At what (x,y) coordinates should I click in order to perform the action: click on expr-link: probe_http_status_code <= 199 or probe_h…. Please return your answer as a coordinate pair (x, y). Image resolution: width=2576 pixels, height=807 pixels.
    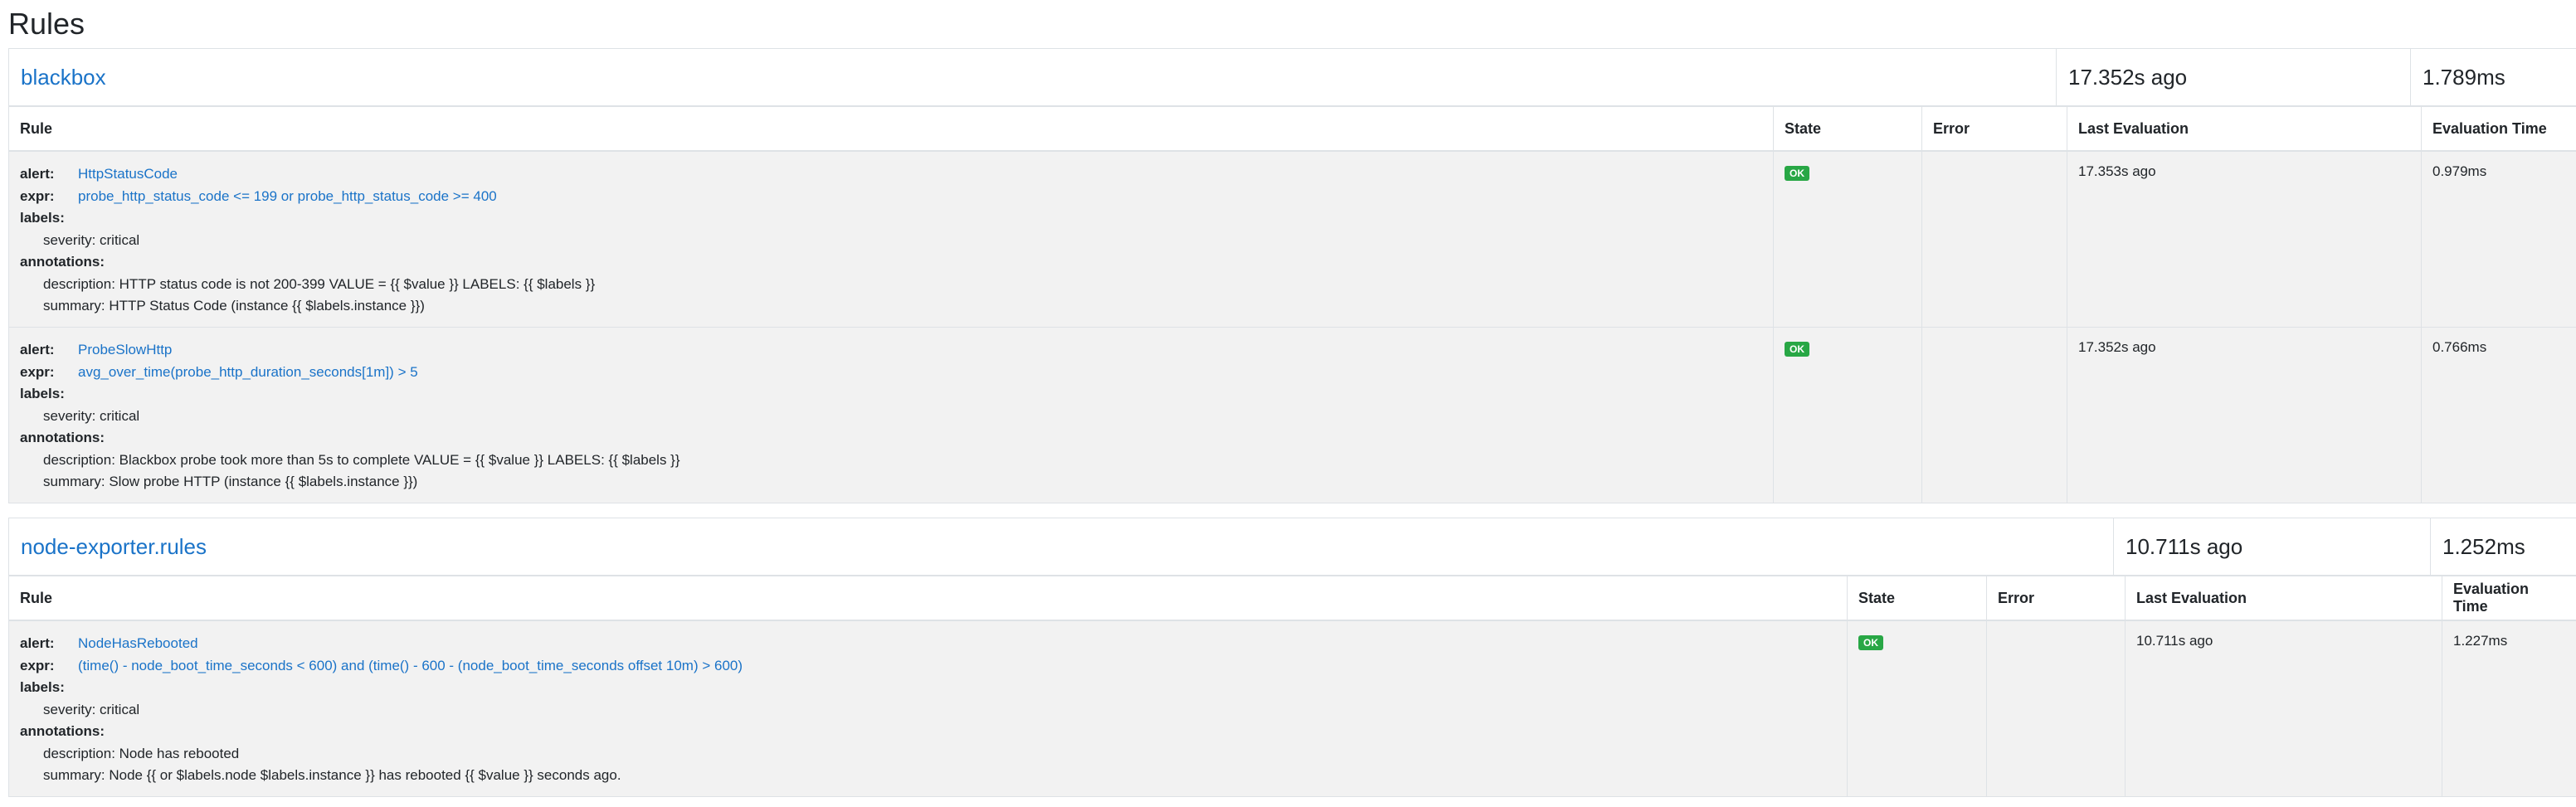
    Looking at the image, I should click on (287, 196).